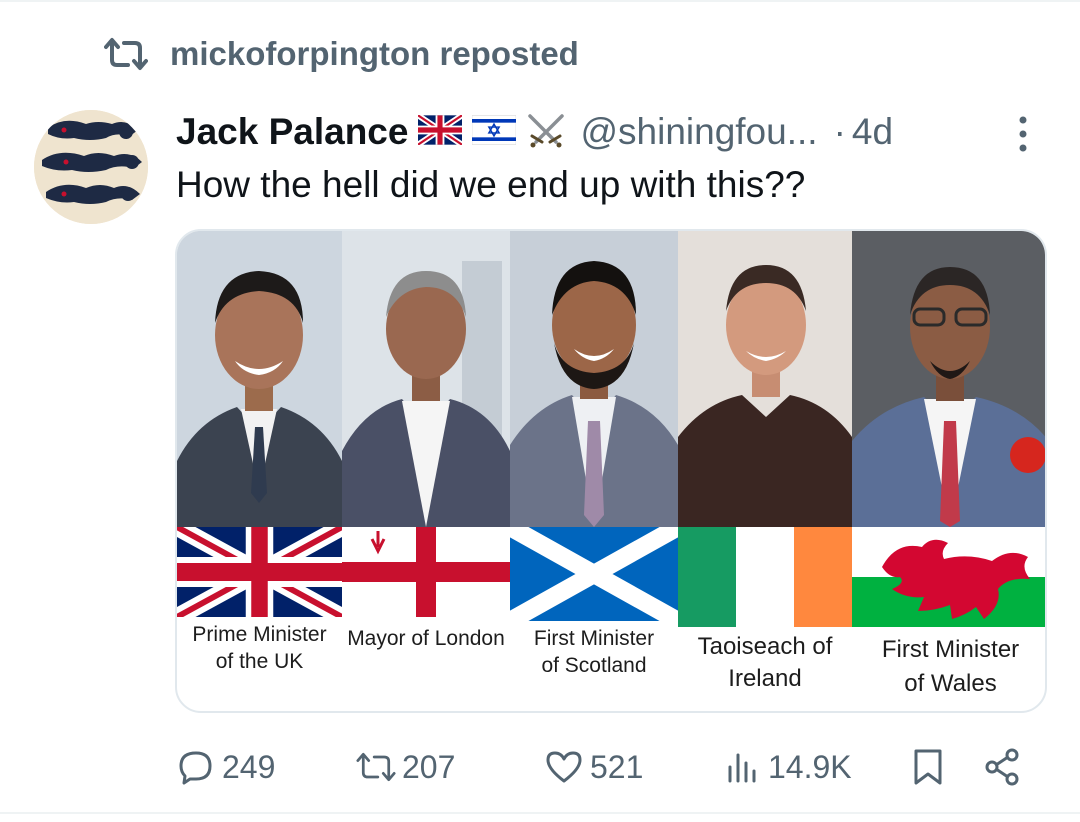 This screenshot has width=1080, height=822. What do you see at coordinates (564, 767) in the screenshot?
I see `heart-icon` at bounding box center [564, 767].